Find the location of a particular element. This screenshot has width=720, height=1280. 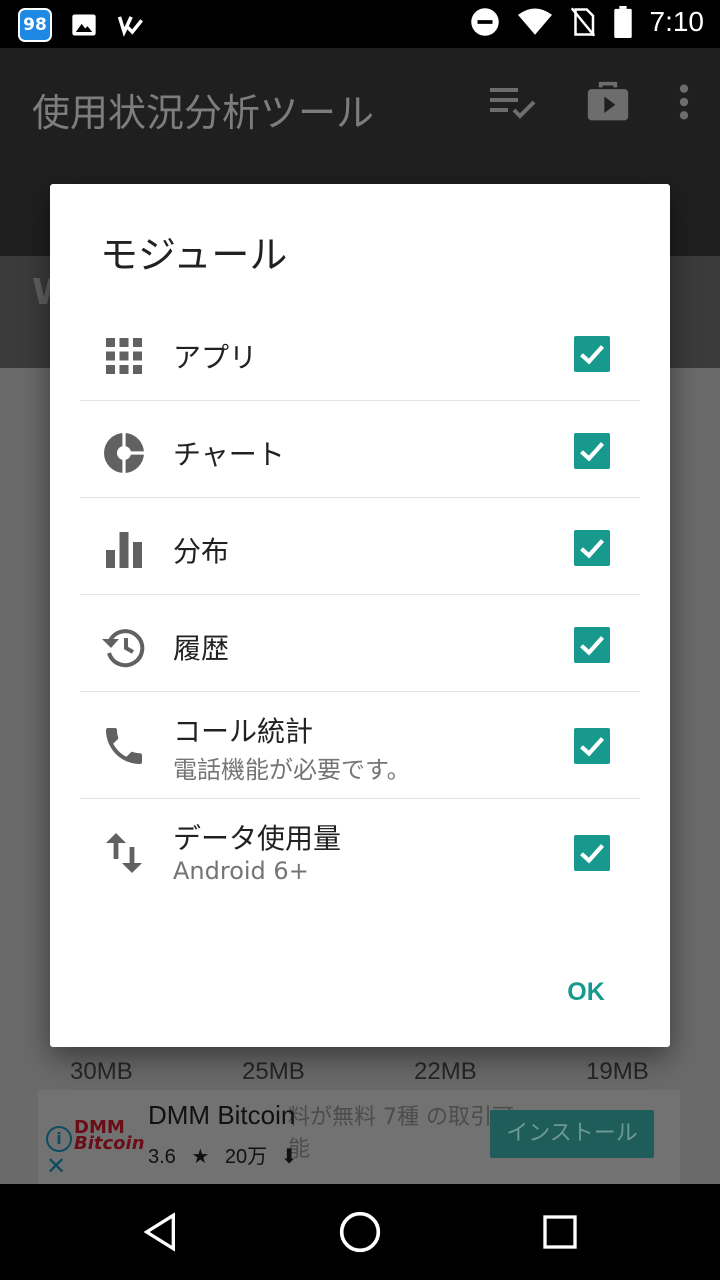

ad-description: 料が無料 7種 の取引可能 is located at coordinates (401, 1133).